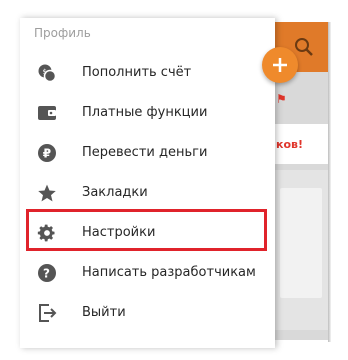 The width and height of the screenshot is (348, 360). I want to click on promo-text: ков!, so click(290, 144).